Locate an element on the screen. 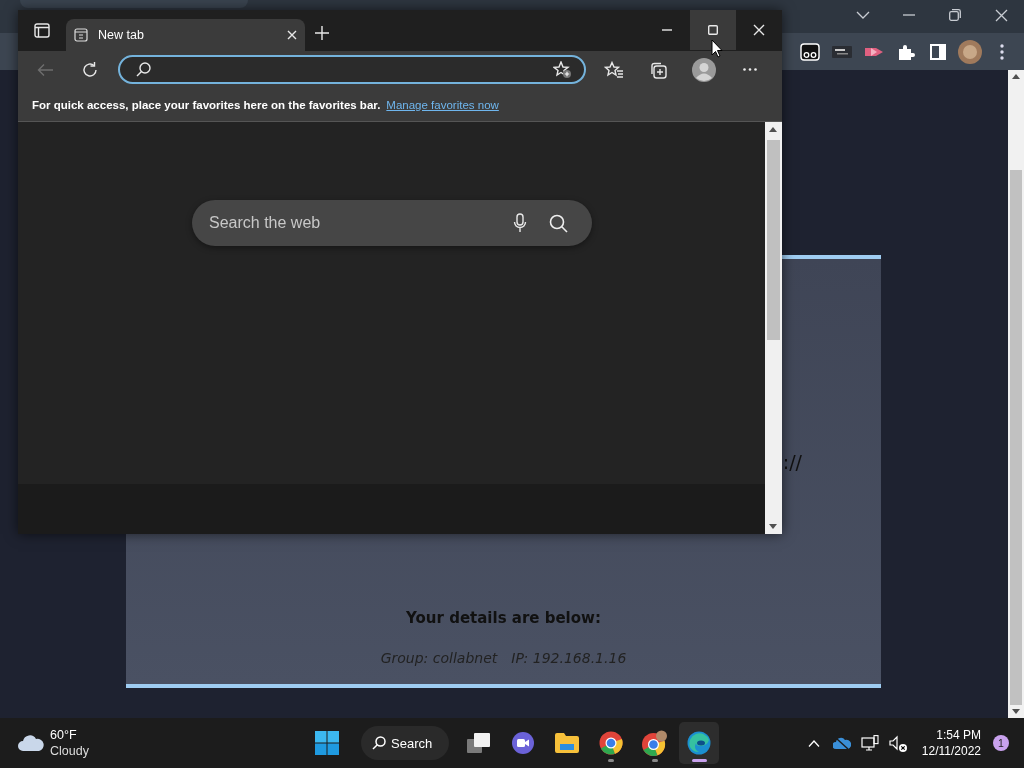  chevron-down-icon is located at coordinates (863, 15).